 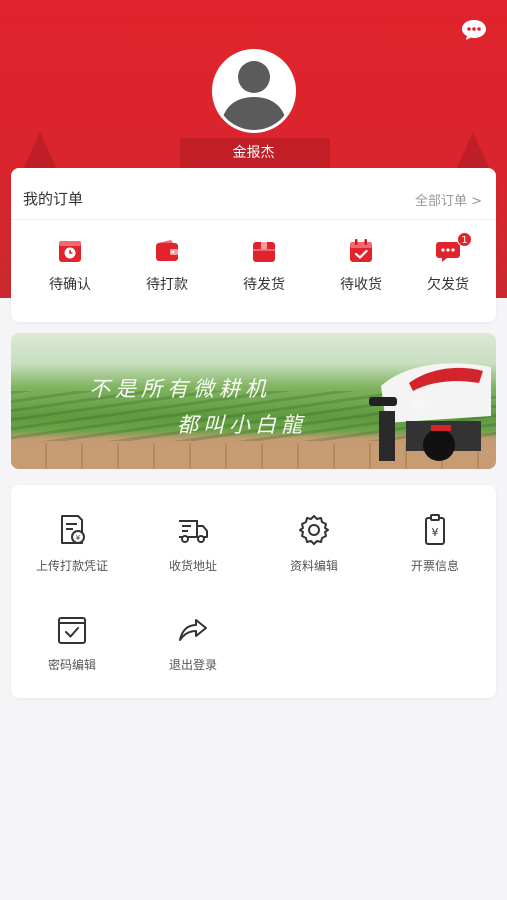 I want to click on order-status-label: 待确认, so click(x=70, y=285).